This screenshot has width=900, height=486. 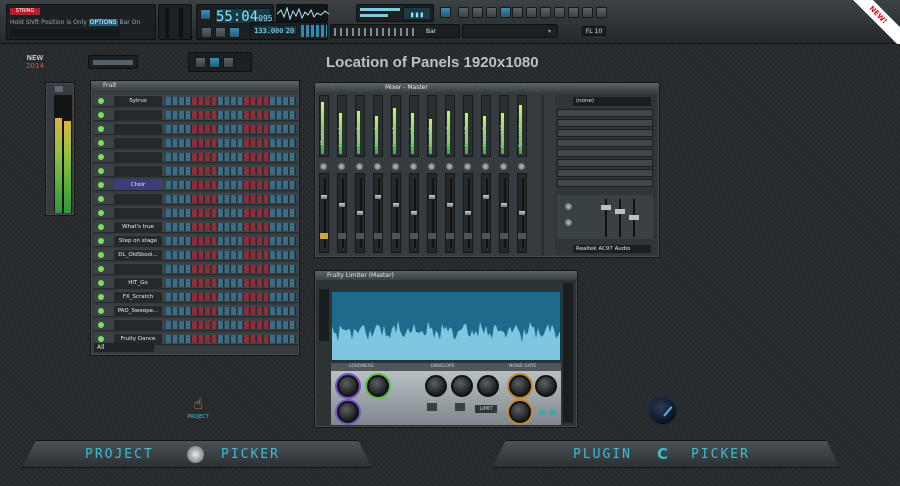 What do you see at coordinates (505, 12) in the screenshot?
I see `browser-icon` at bounding box center [505, 12].